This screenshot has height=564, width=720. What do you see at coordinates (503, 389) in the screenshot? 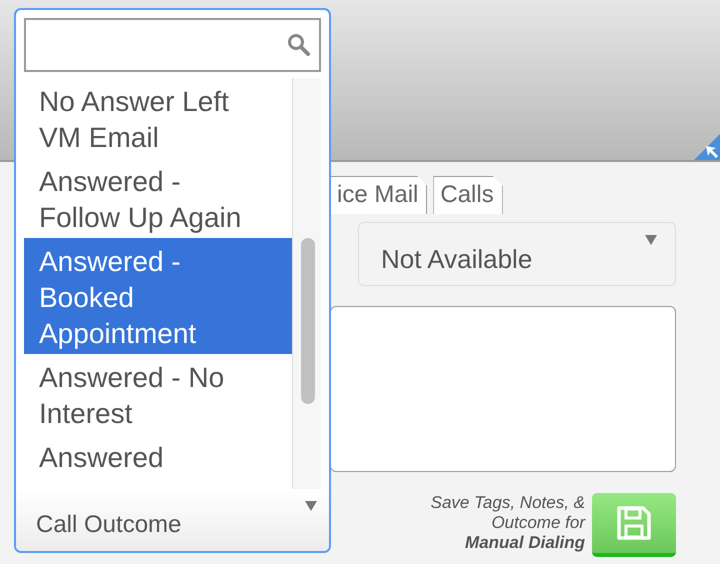
I see `notes-field` at bounding box center [503, 389].